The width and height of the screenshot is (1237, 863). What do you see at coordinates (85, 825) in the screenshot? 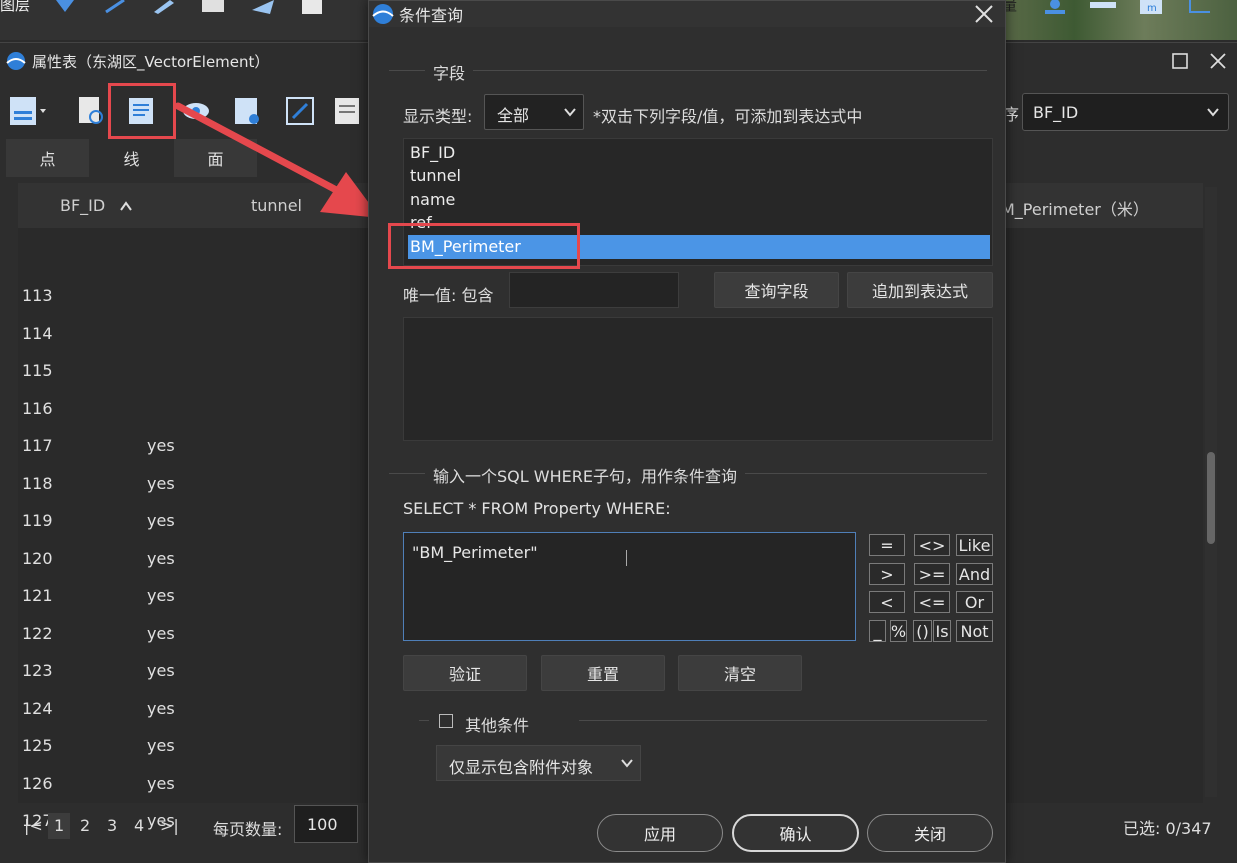
I see `page-2: 2` at bounding box center [85, 825].